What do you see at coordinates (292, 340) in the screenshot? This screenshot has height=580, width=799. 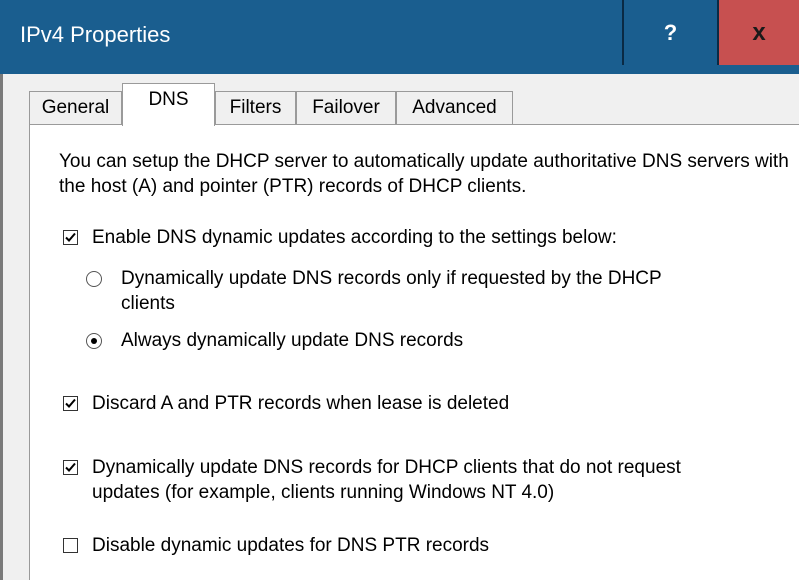 I see `always-update-label: Always dynamically update DNS records` at bounding box center [292, 340].